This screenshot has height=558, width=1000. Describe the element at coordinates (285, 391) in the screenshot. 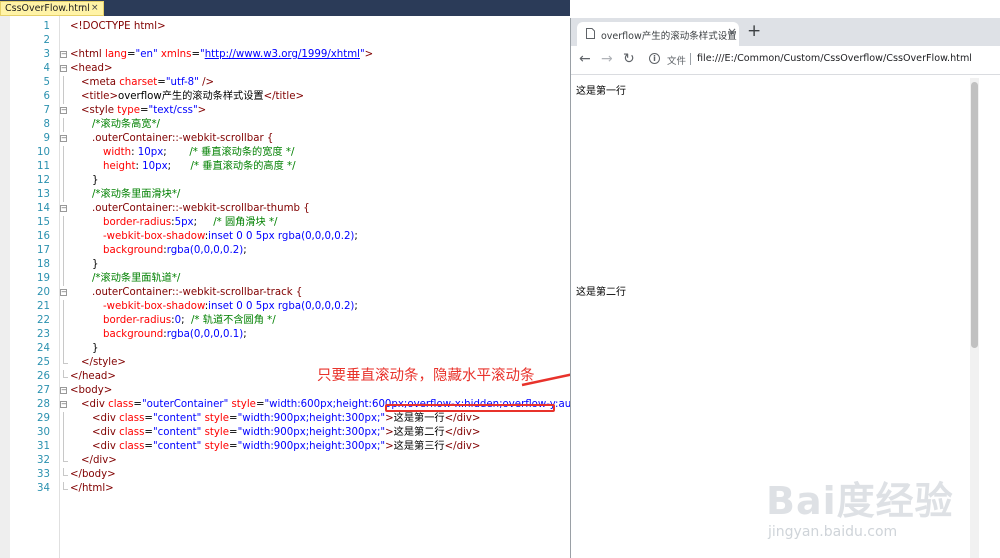

I see `code-line: 27 − <body>` at that location.